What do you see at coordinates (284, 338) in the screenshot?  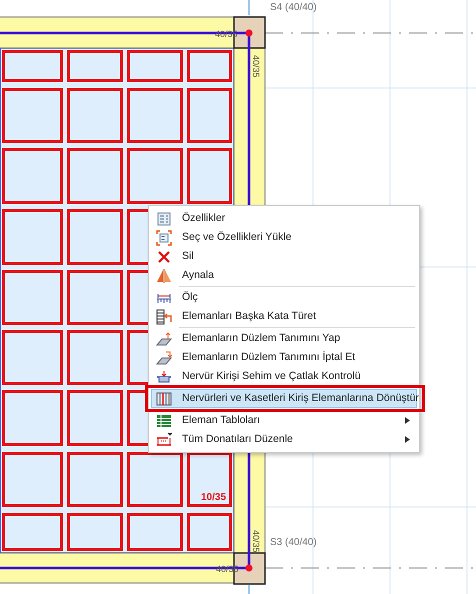 I see `menu-item: Elemanların Düzlem Tanımını Yap` at bounding box center [284, 338].